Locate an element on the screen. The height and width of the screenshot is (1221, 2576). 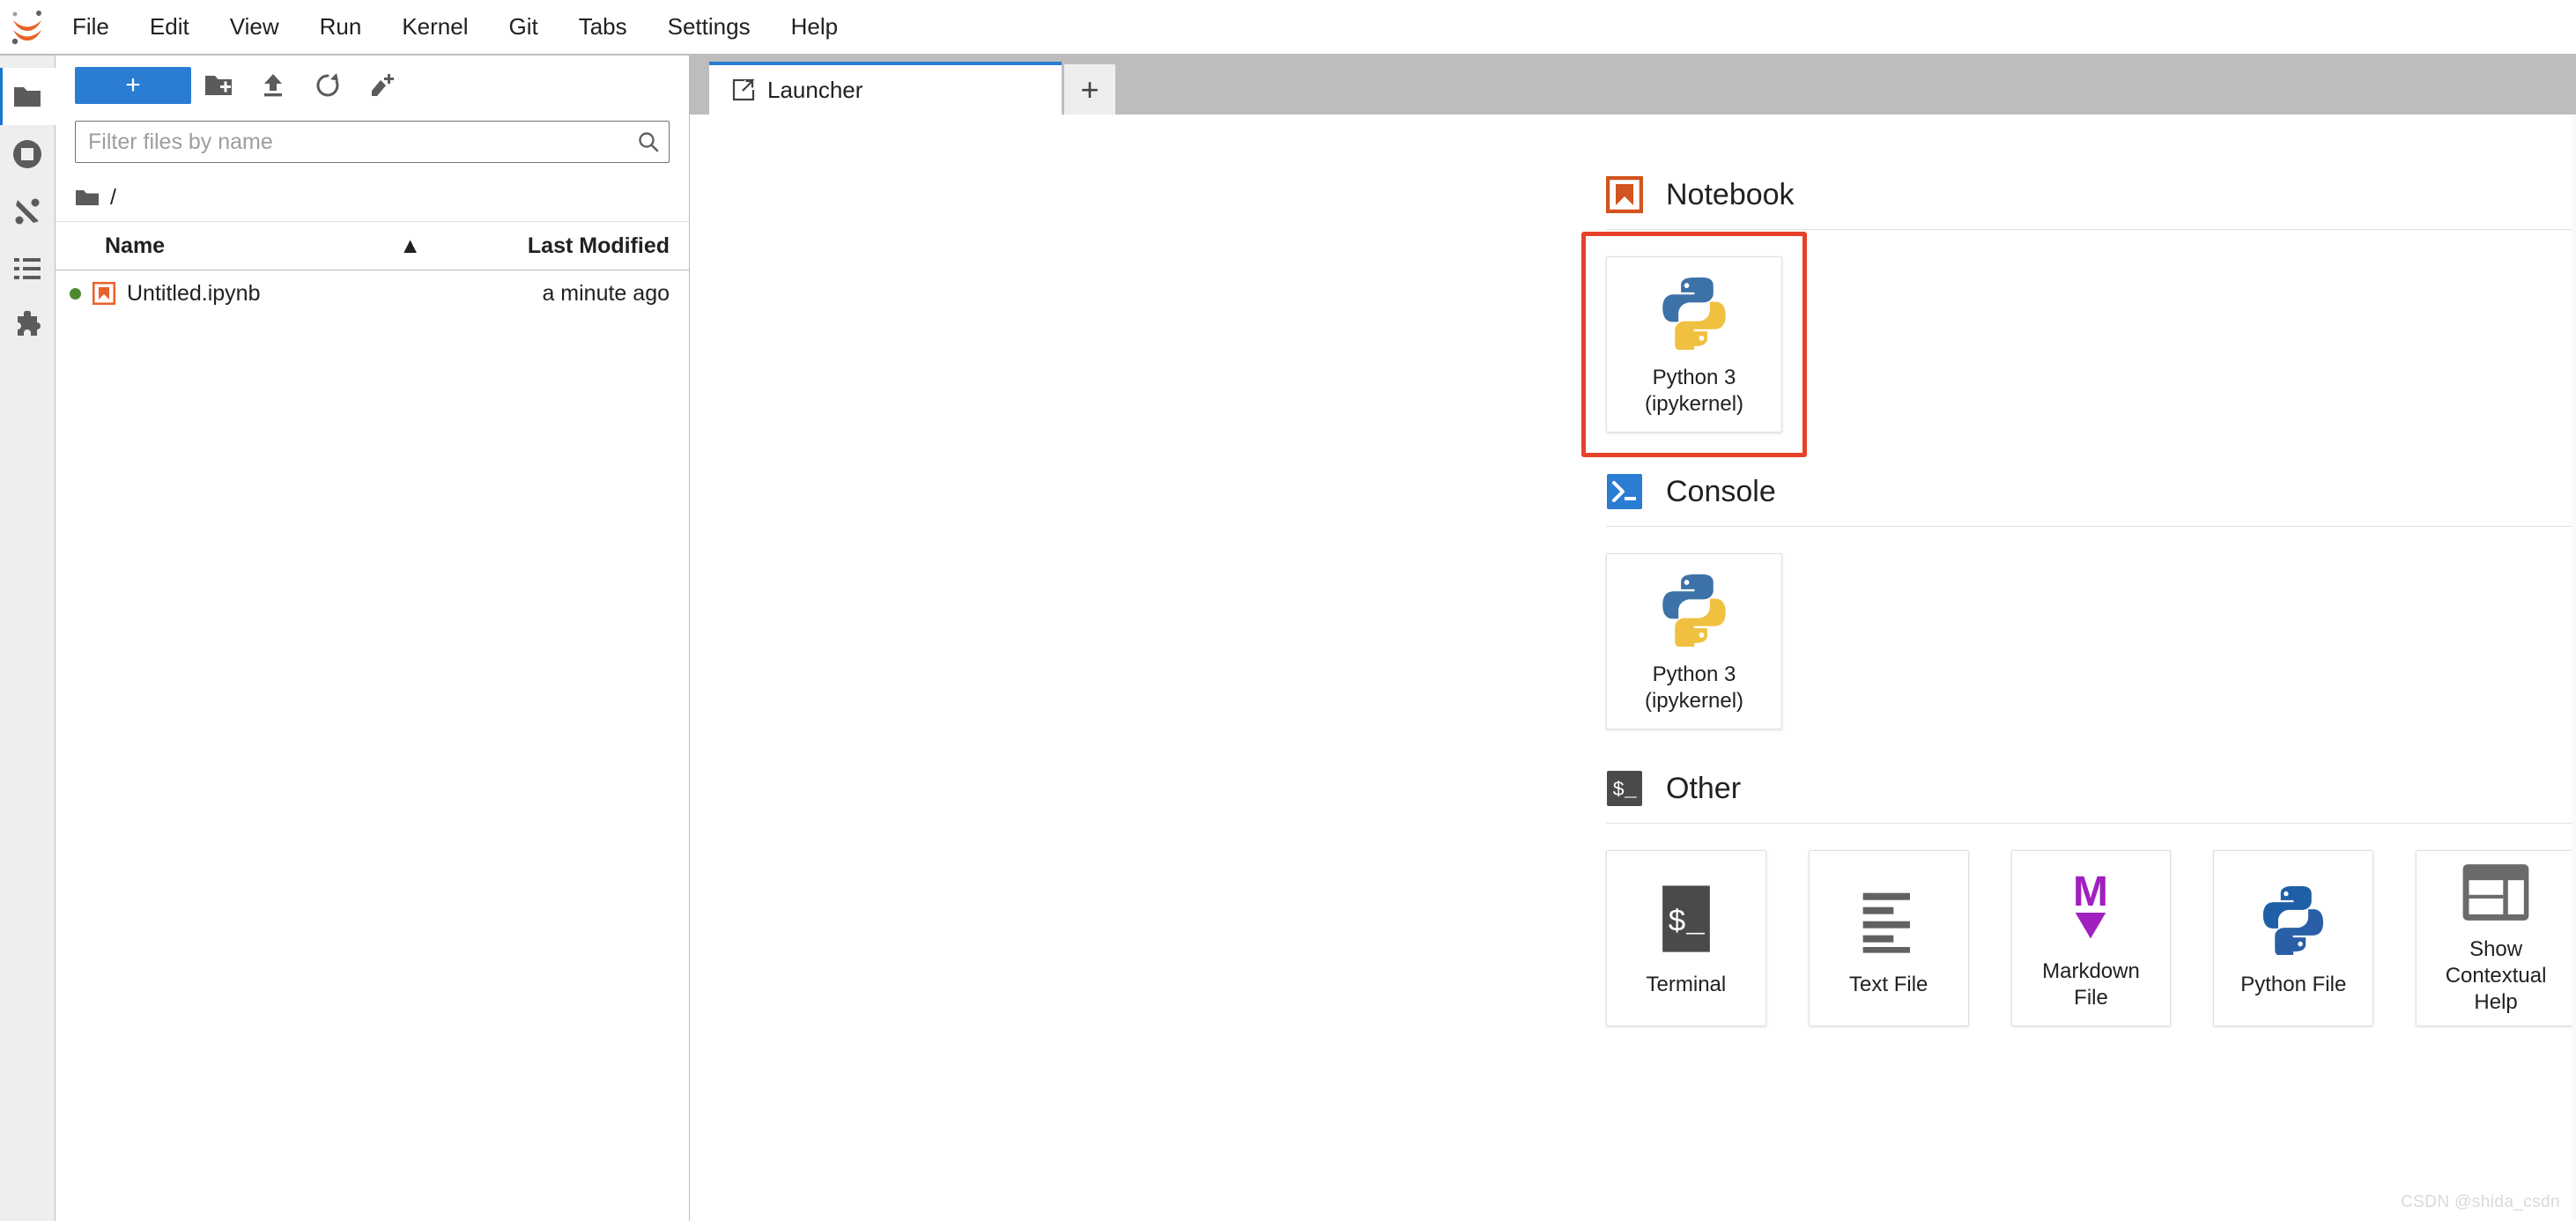
launcher-card-console-python3-wrap: Python 3 (ipykernel) is located at coordinates (1694, 641).